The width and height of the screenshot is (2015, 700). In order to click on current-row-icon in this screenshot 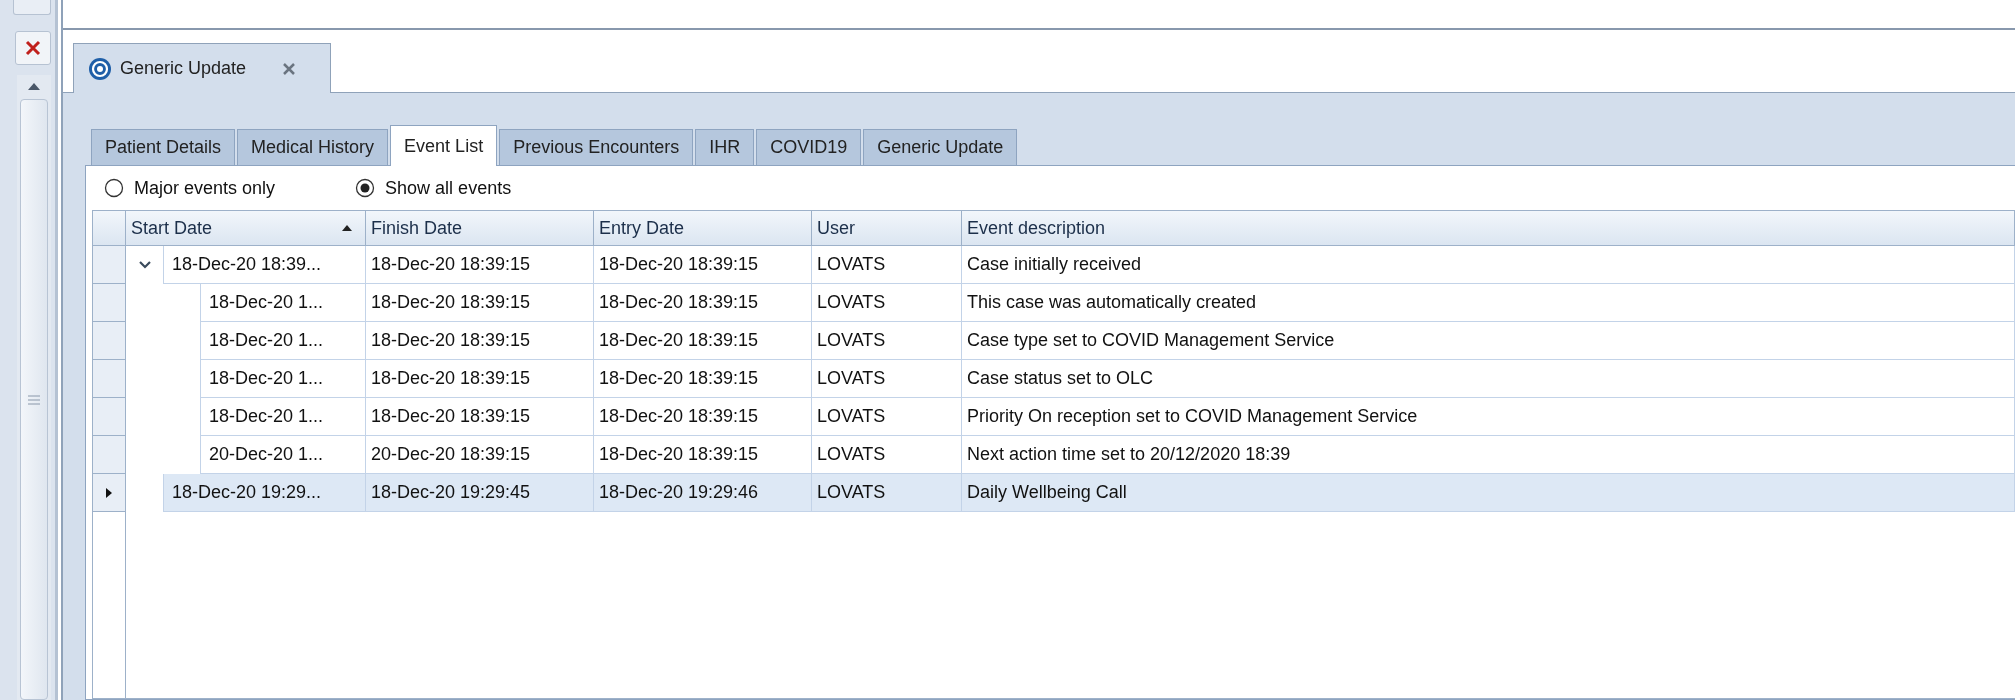, I will do `click(109, 492)`.